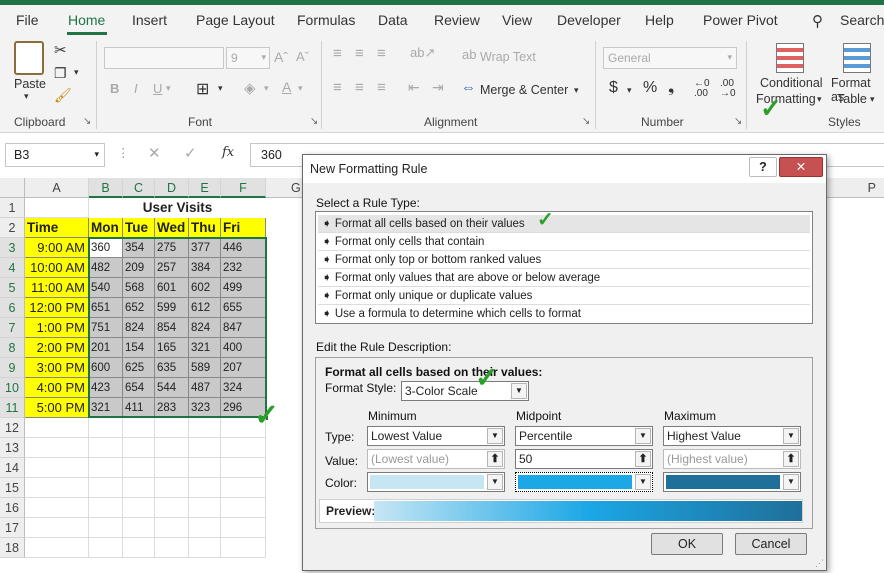  I want to click on merge-center-button: Merge & Center, so click(524, 90).